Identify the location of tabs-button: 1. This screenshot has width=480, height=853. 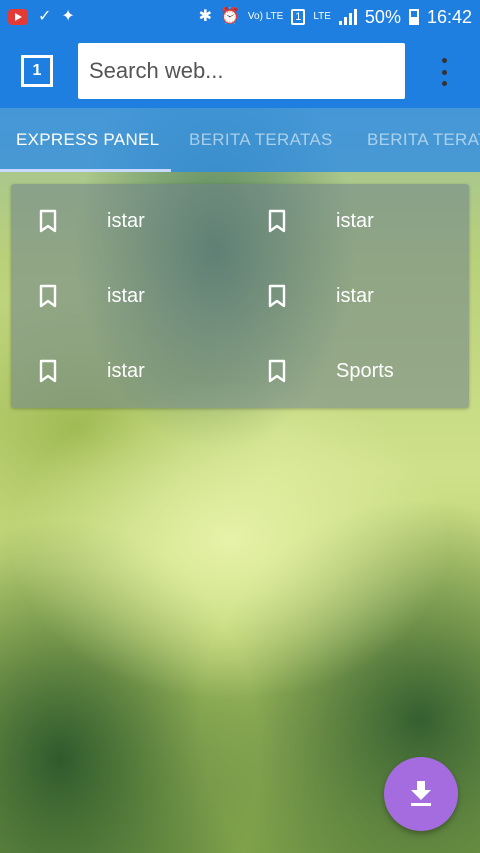
(37, 71).